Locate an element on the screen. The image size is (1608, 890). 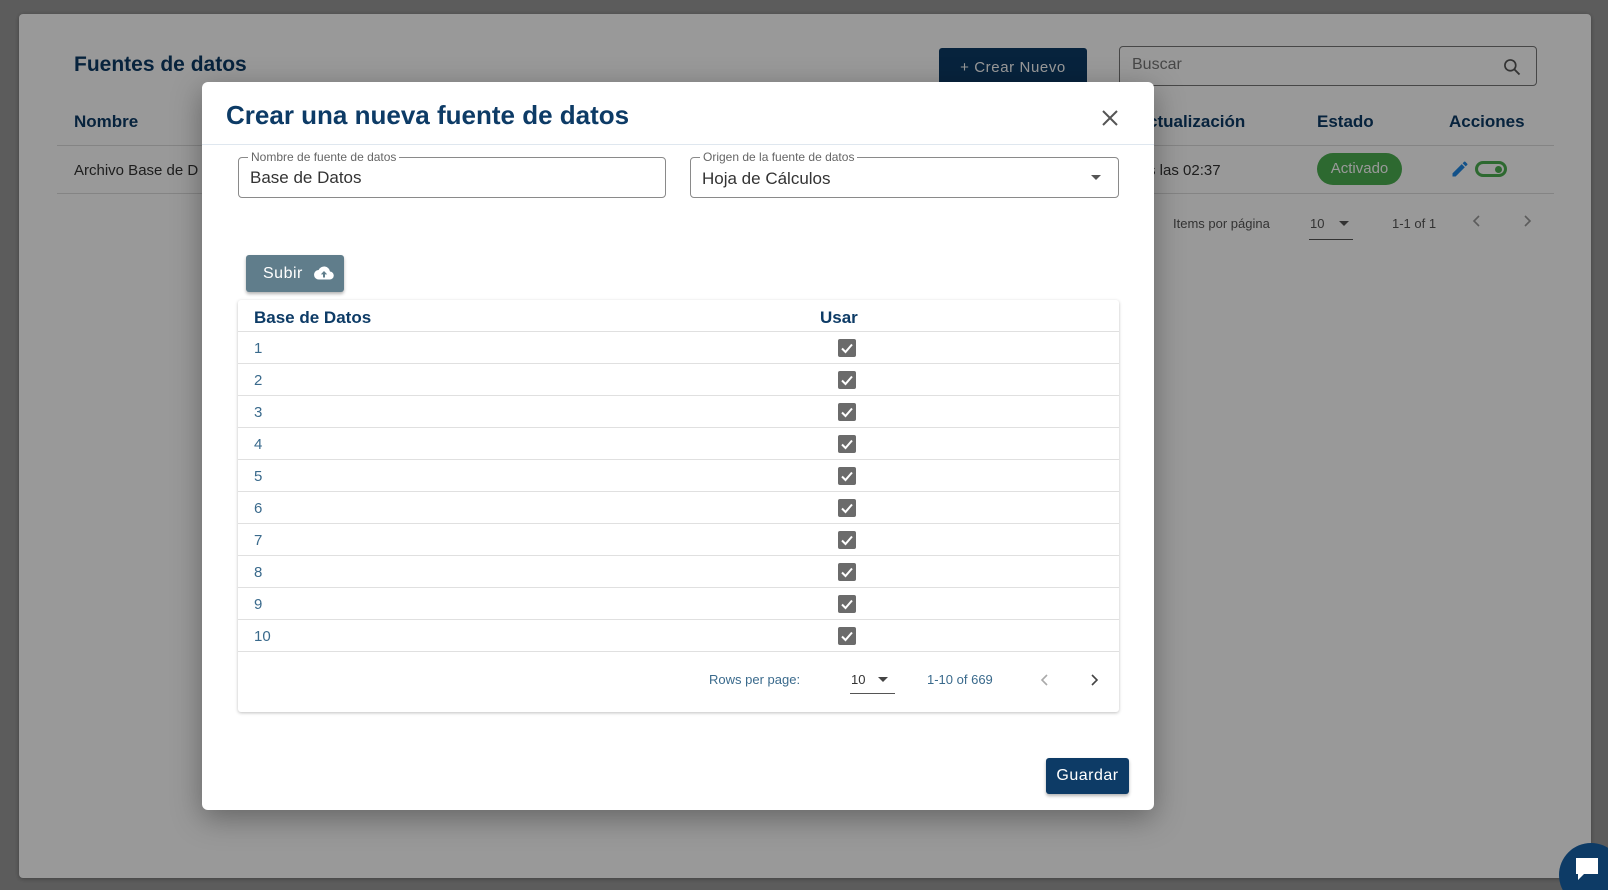
row-value: 10 is located at coordinates (262, 636).